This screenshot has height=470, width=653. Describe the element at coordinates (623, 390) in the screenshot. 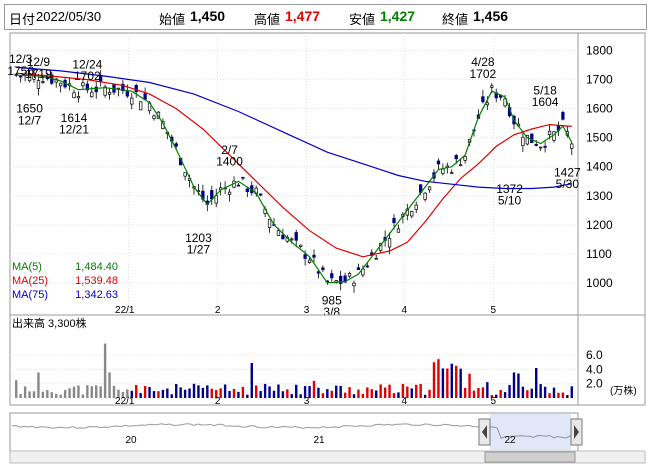

I see `volume-unit: (万株)` at that location.